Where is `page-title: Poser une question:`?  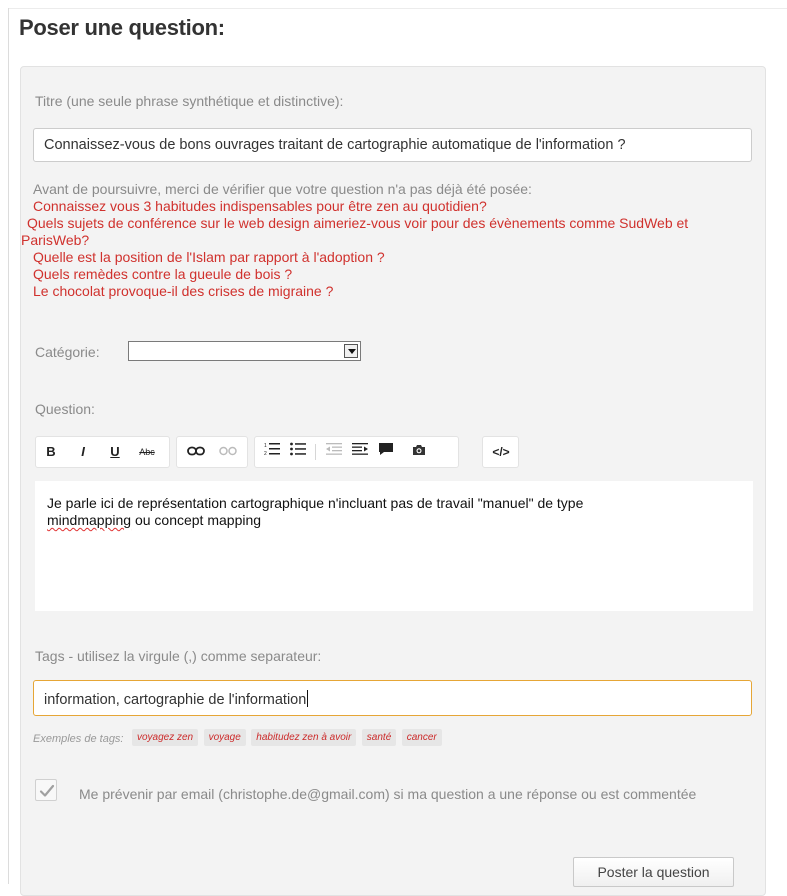
page-title: Poser une question: is located at coordinates (122, 27).